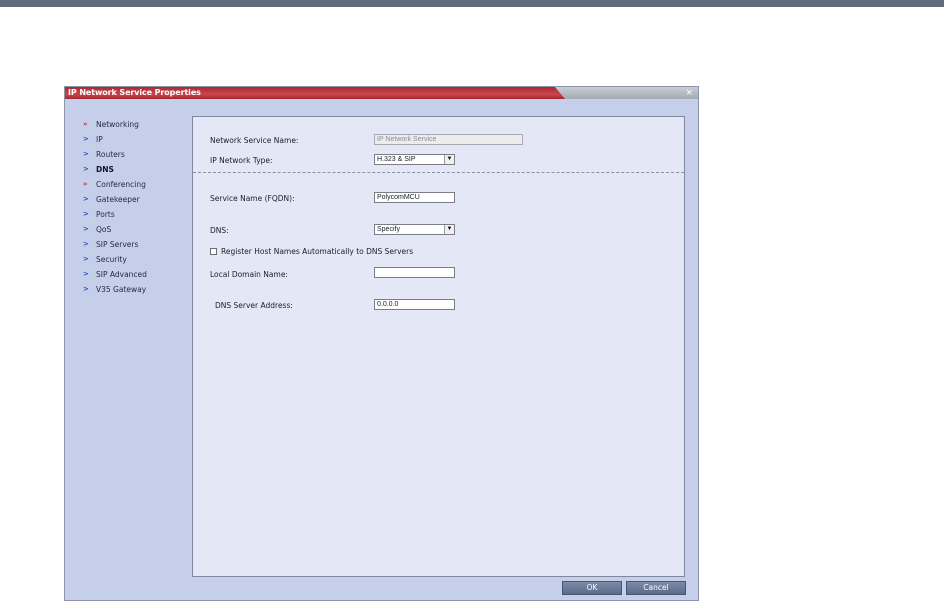 This screenshot has height=603, width=944. What do you see at coordinates (105, 169) in the screenshot?
I see `nav-item-label: DNS` at bounding box center [105, 169].